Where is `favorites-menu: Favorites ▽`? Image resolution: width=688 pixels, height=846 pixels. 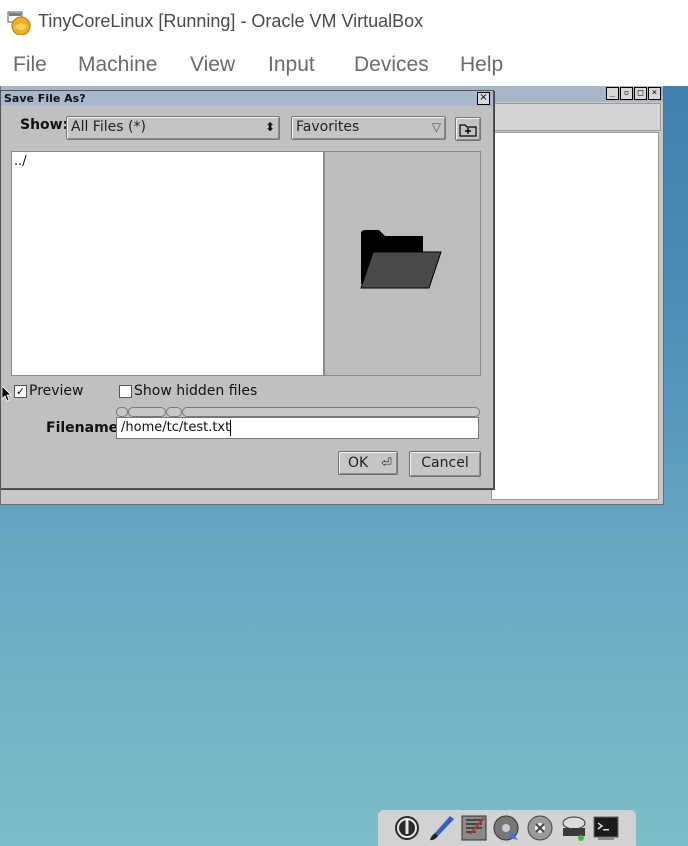 favorites-menu: Favorites ▽ is located at coordinates (368, 128).